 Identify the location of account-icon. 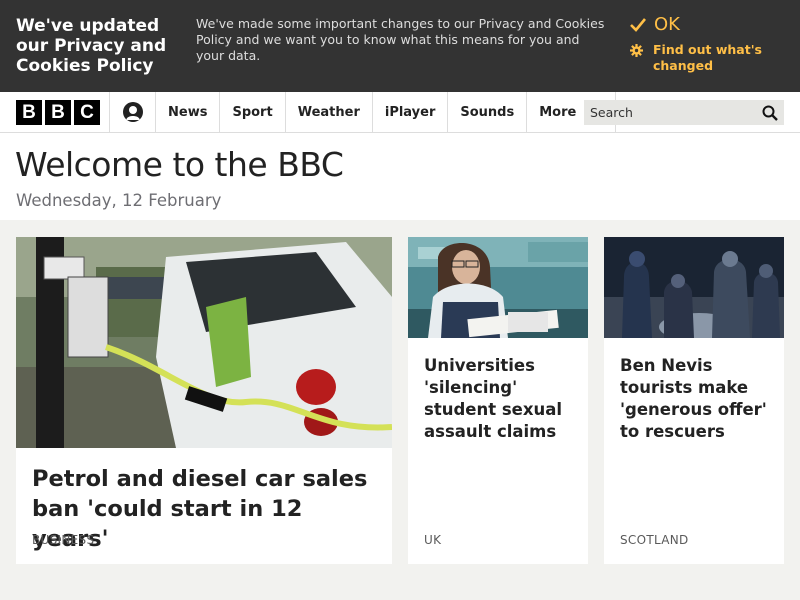
(133, 112).